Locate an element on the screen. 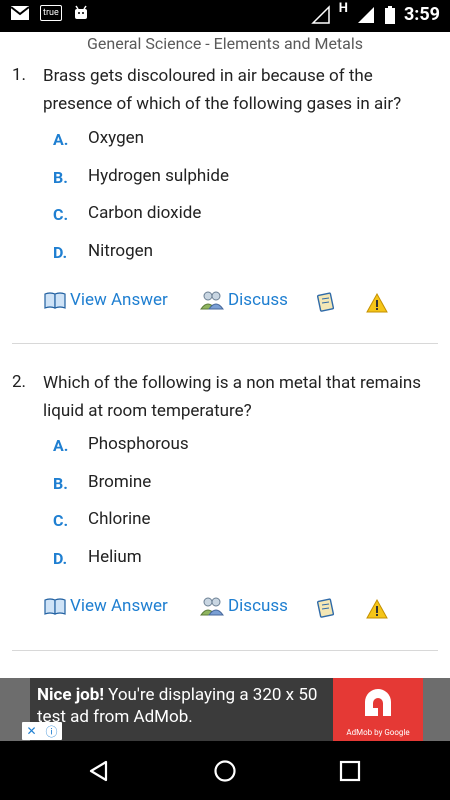 The image size is (450, 800). option-text: Bromine is located at coordinates (120, 482).